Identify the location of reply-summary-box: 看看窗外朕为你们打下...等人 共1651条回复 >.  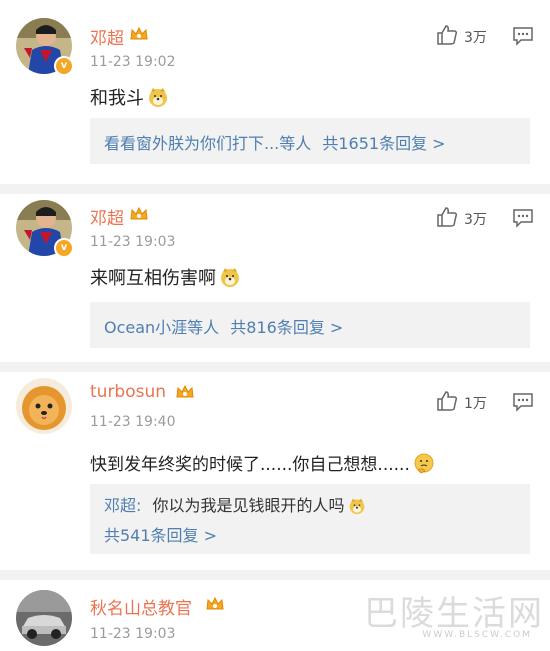
(310, 141).